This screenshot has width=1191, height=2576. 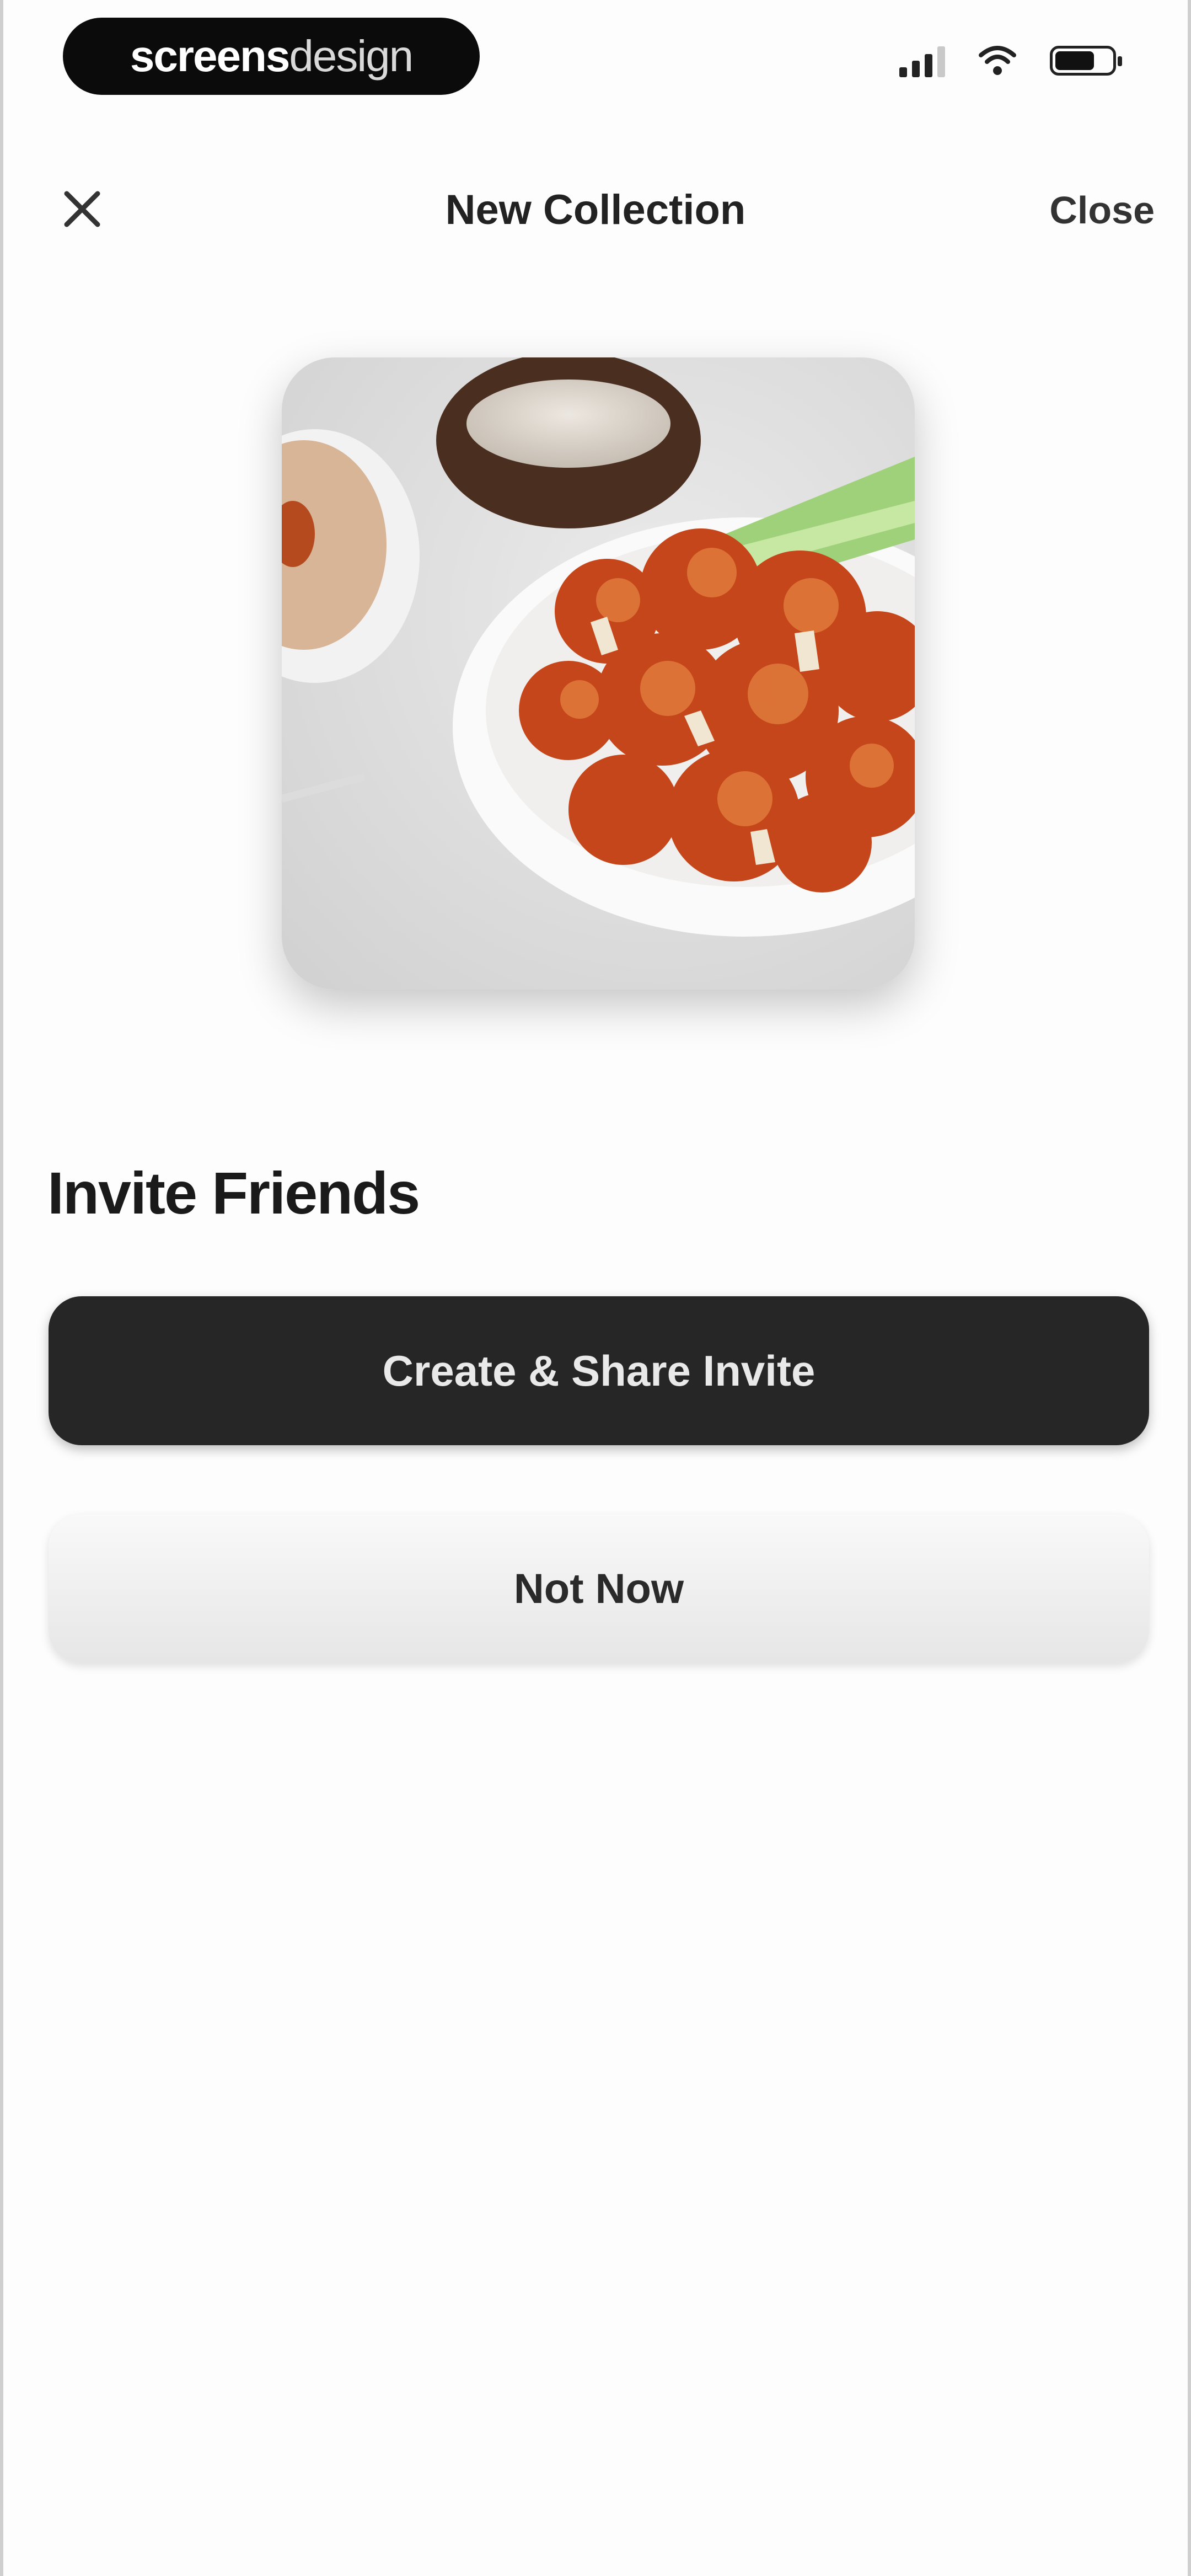 What do you see at coordinates (352, 56) in the screenshot?
I see `watermark-text-light: design` at bounding box center [352, 56].